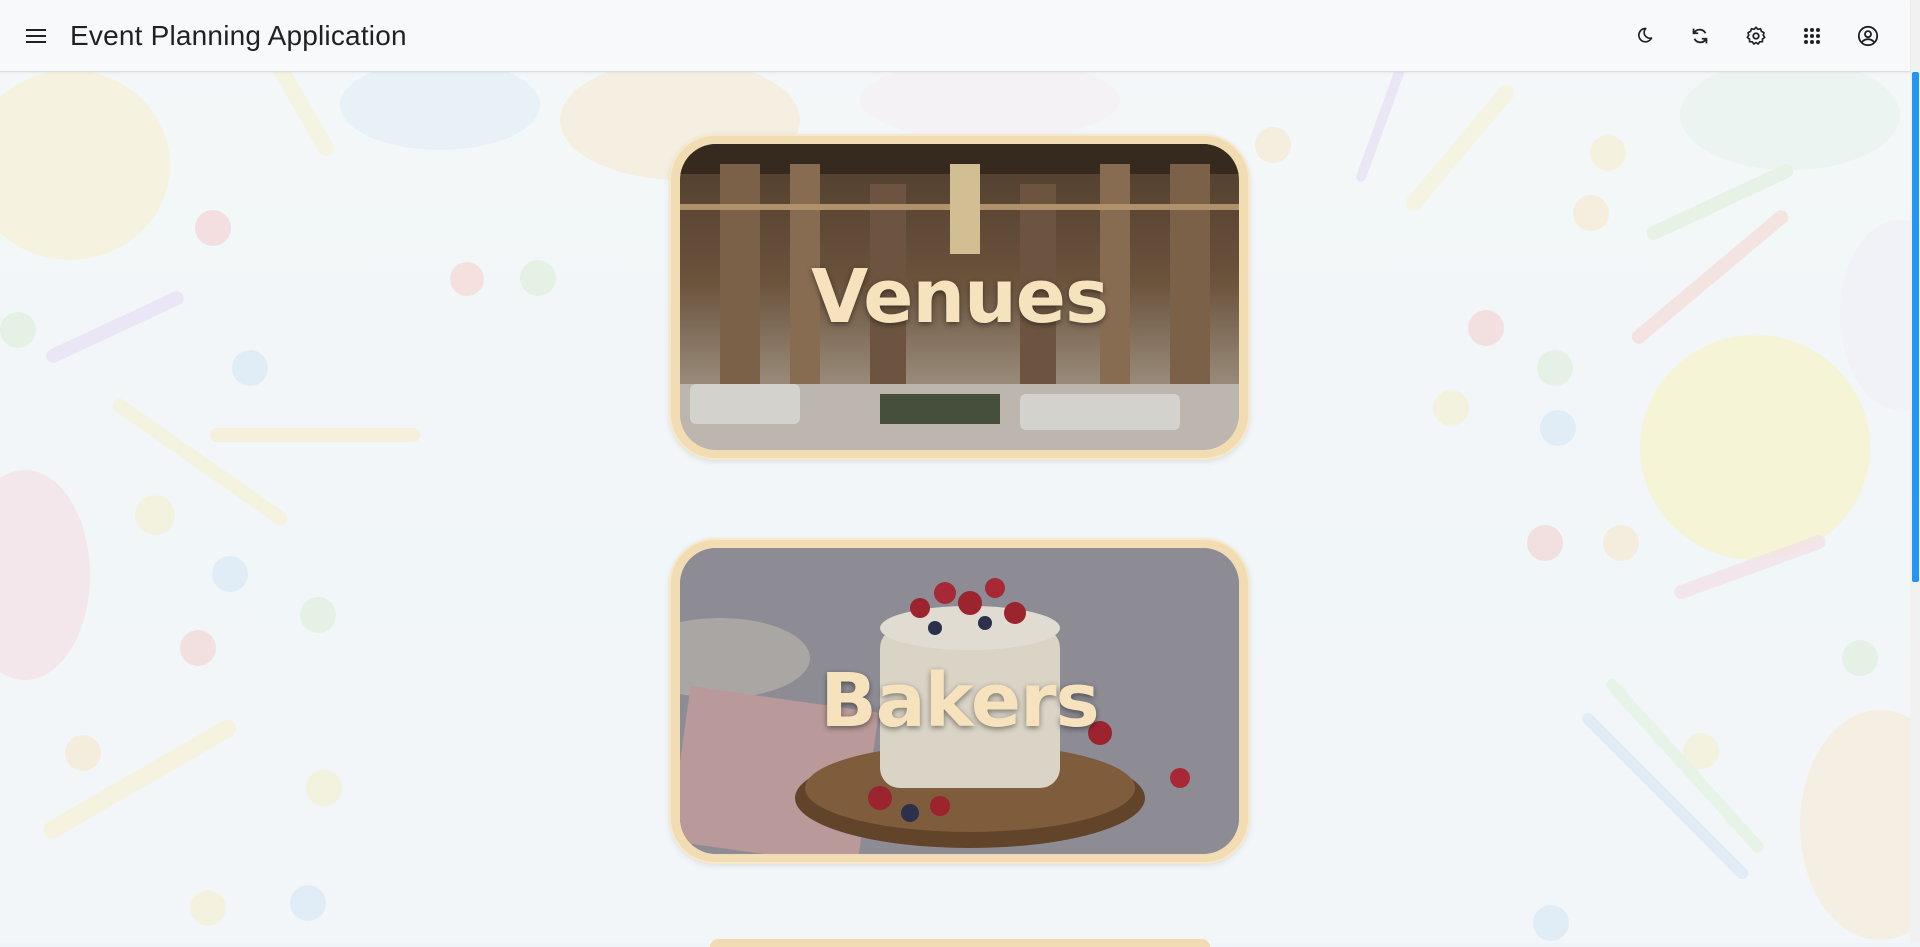 The image size is (1920, 947). I want to click on page-title: Event Planning Application, so click(238, 35).